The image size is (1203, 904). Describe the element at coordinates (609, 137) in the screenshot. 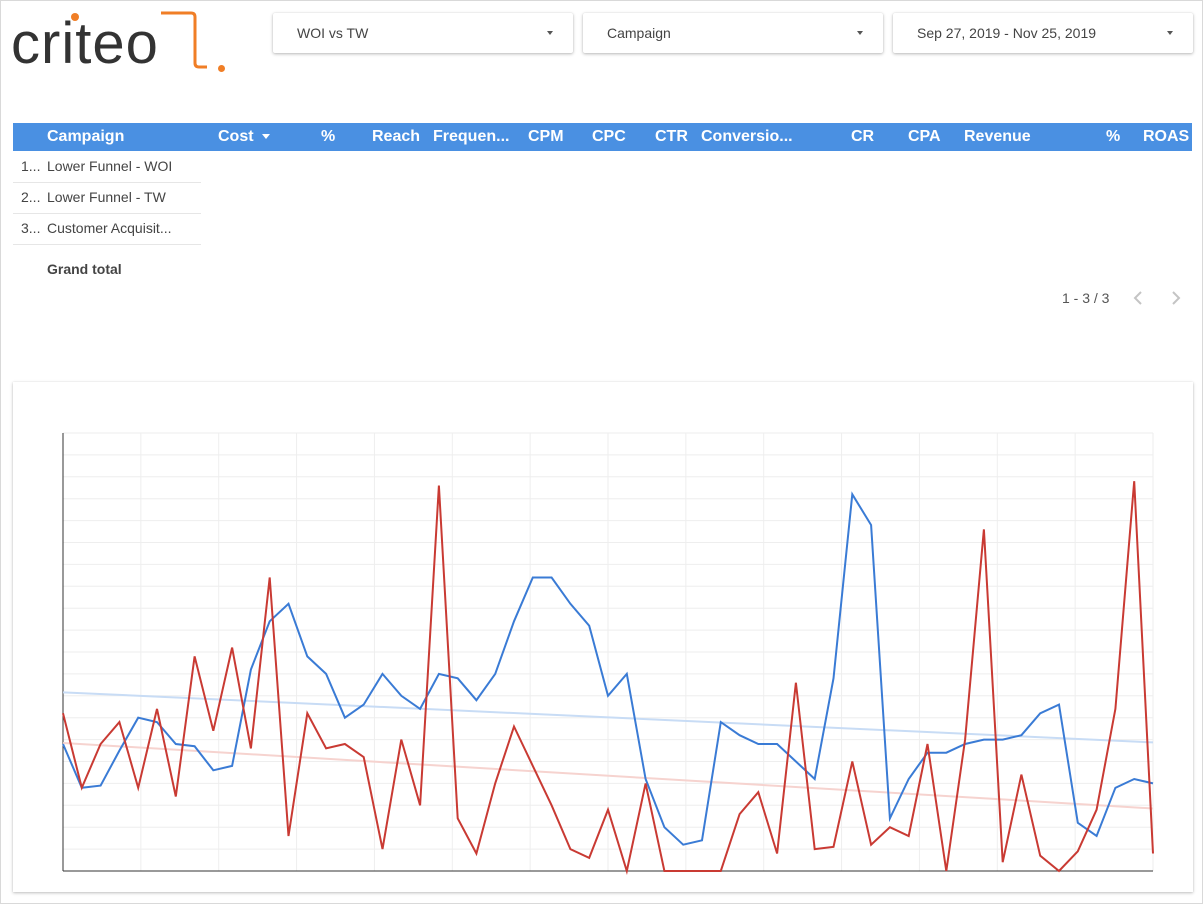

I see `col-header-cpc: CPC` at that location.